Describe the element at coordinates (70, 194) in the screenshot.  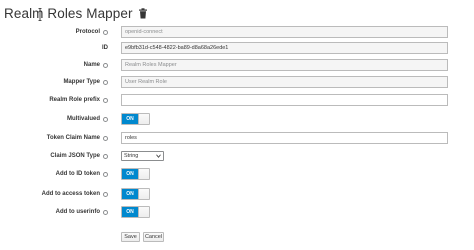
I see `add-to-access-token-label: Add to access token` at that location.